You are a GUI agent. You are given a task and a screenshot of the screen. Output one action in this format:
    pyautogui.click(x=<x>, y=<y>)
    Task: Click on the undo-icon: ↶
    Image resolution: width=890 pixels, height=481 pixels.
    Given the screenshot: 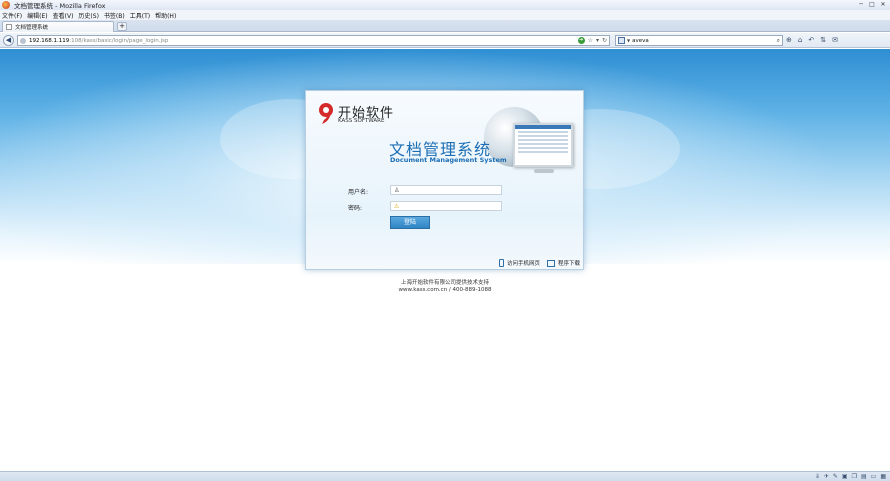 What is the action you would take?
    pyautogui.click(x=811, y=40)
    